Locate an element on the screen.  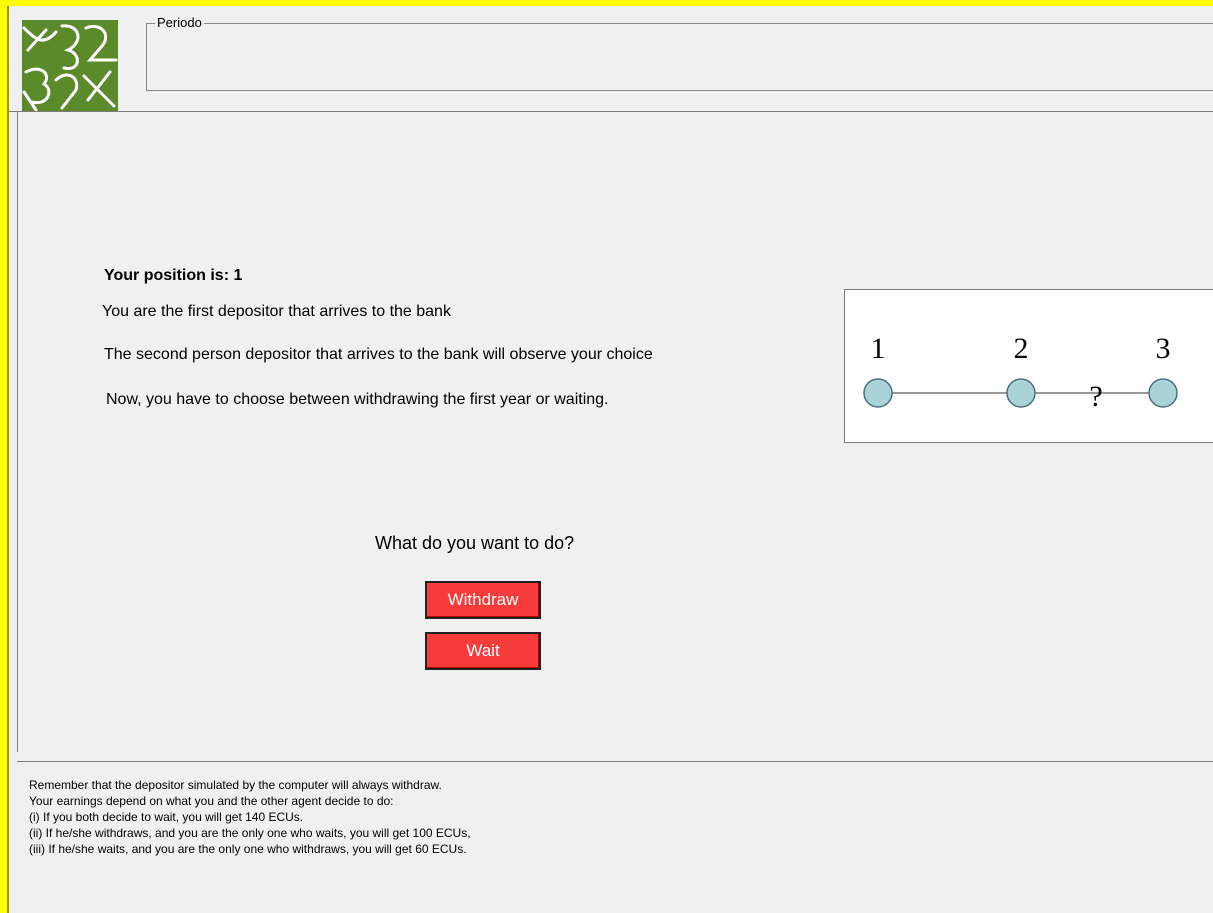
window-frame-left is located at coordinates (3, 456).